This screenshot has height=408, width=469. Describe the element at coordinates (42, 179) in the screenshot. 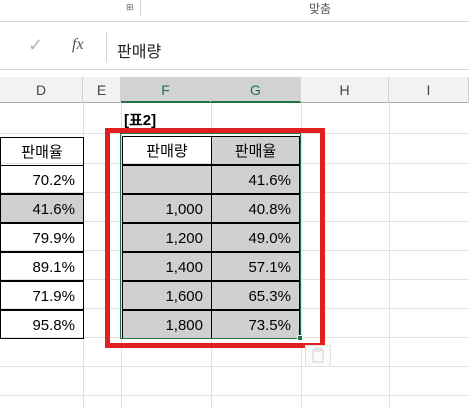

I see `left-table-cell: 70.2%` at that location.